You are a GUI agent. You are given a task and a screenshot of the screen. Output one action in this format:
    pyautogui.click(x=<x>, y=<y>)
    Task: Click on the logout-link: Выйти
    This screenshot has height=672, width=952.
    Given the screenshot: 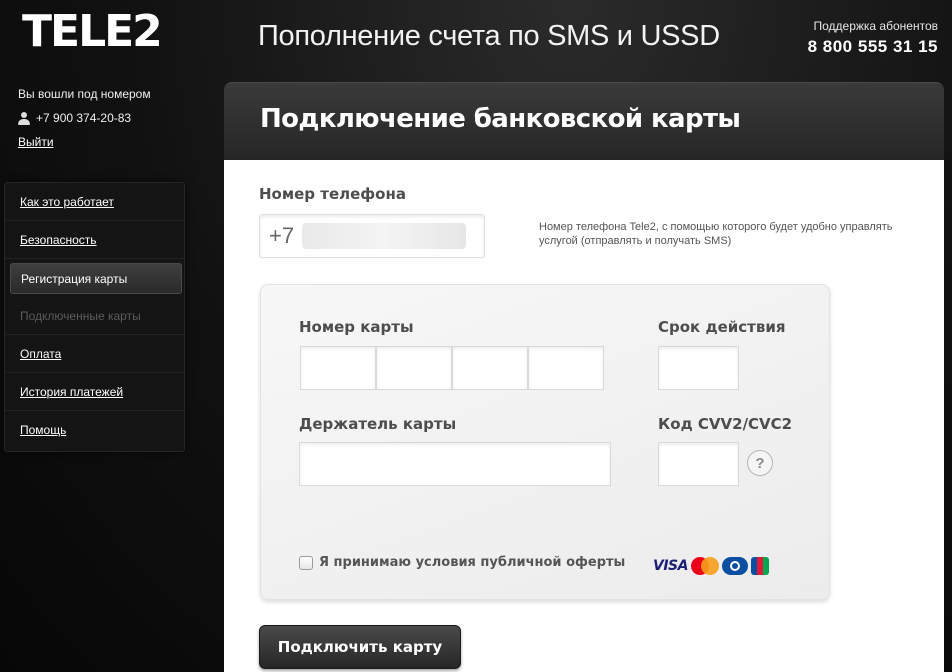 What is the action you would take?
    pyautogui.click(x=36, y=142)
    